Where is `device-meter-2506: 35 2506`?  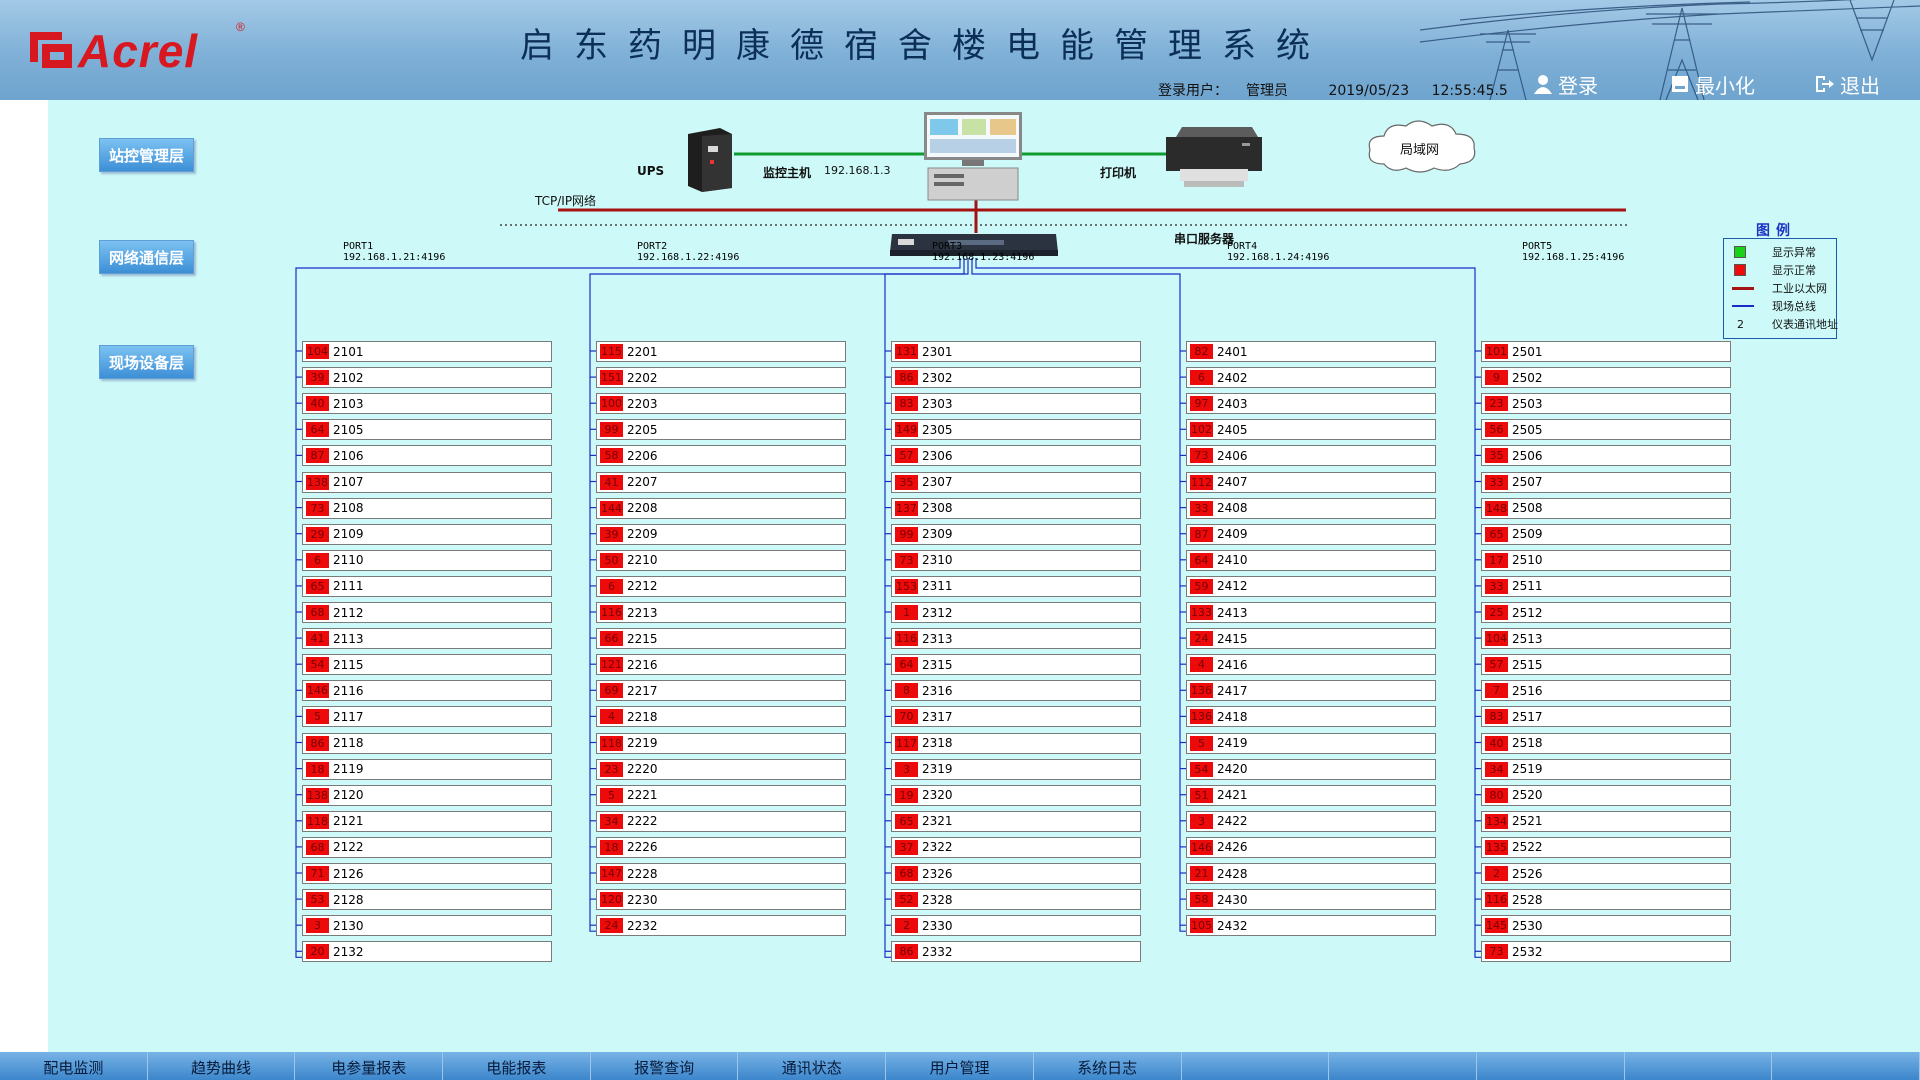
device-meter-2506: 35 2506 is located at coordinates (1606, 456).